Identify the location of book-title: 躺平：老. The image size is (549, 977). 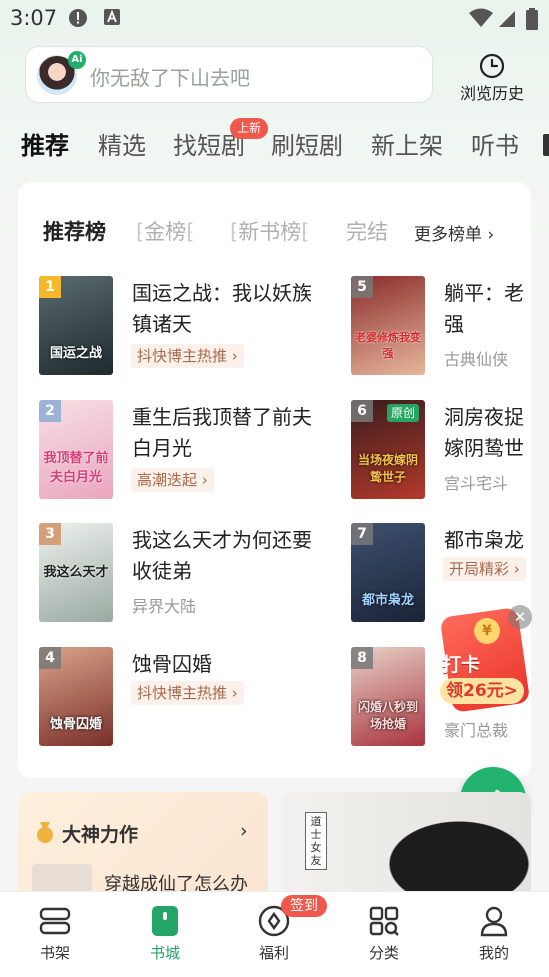
(487, 293).